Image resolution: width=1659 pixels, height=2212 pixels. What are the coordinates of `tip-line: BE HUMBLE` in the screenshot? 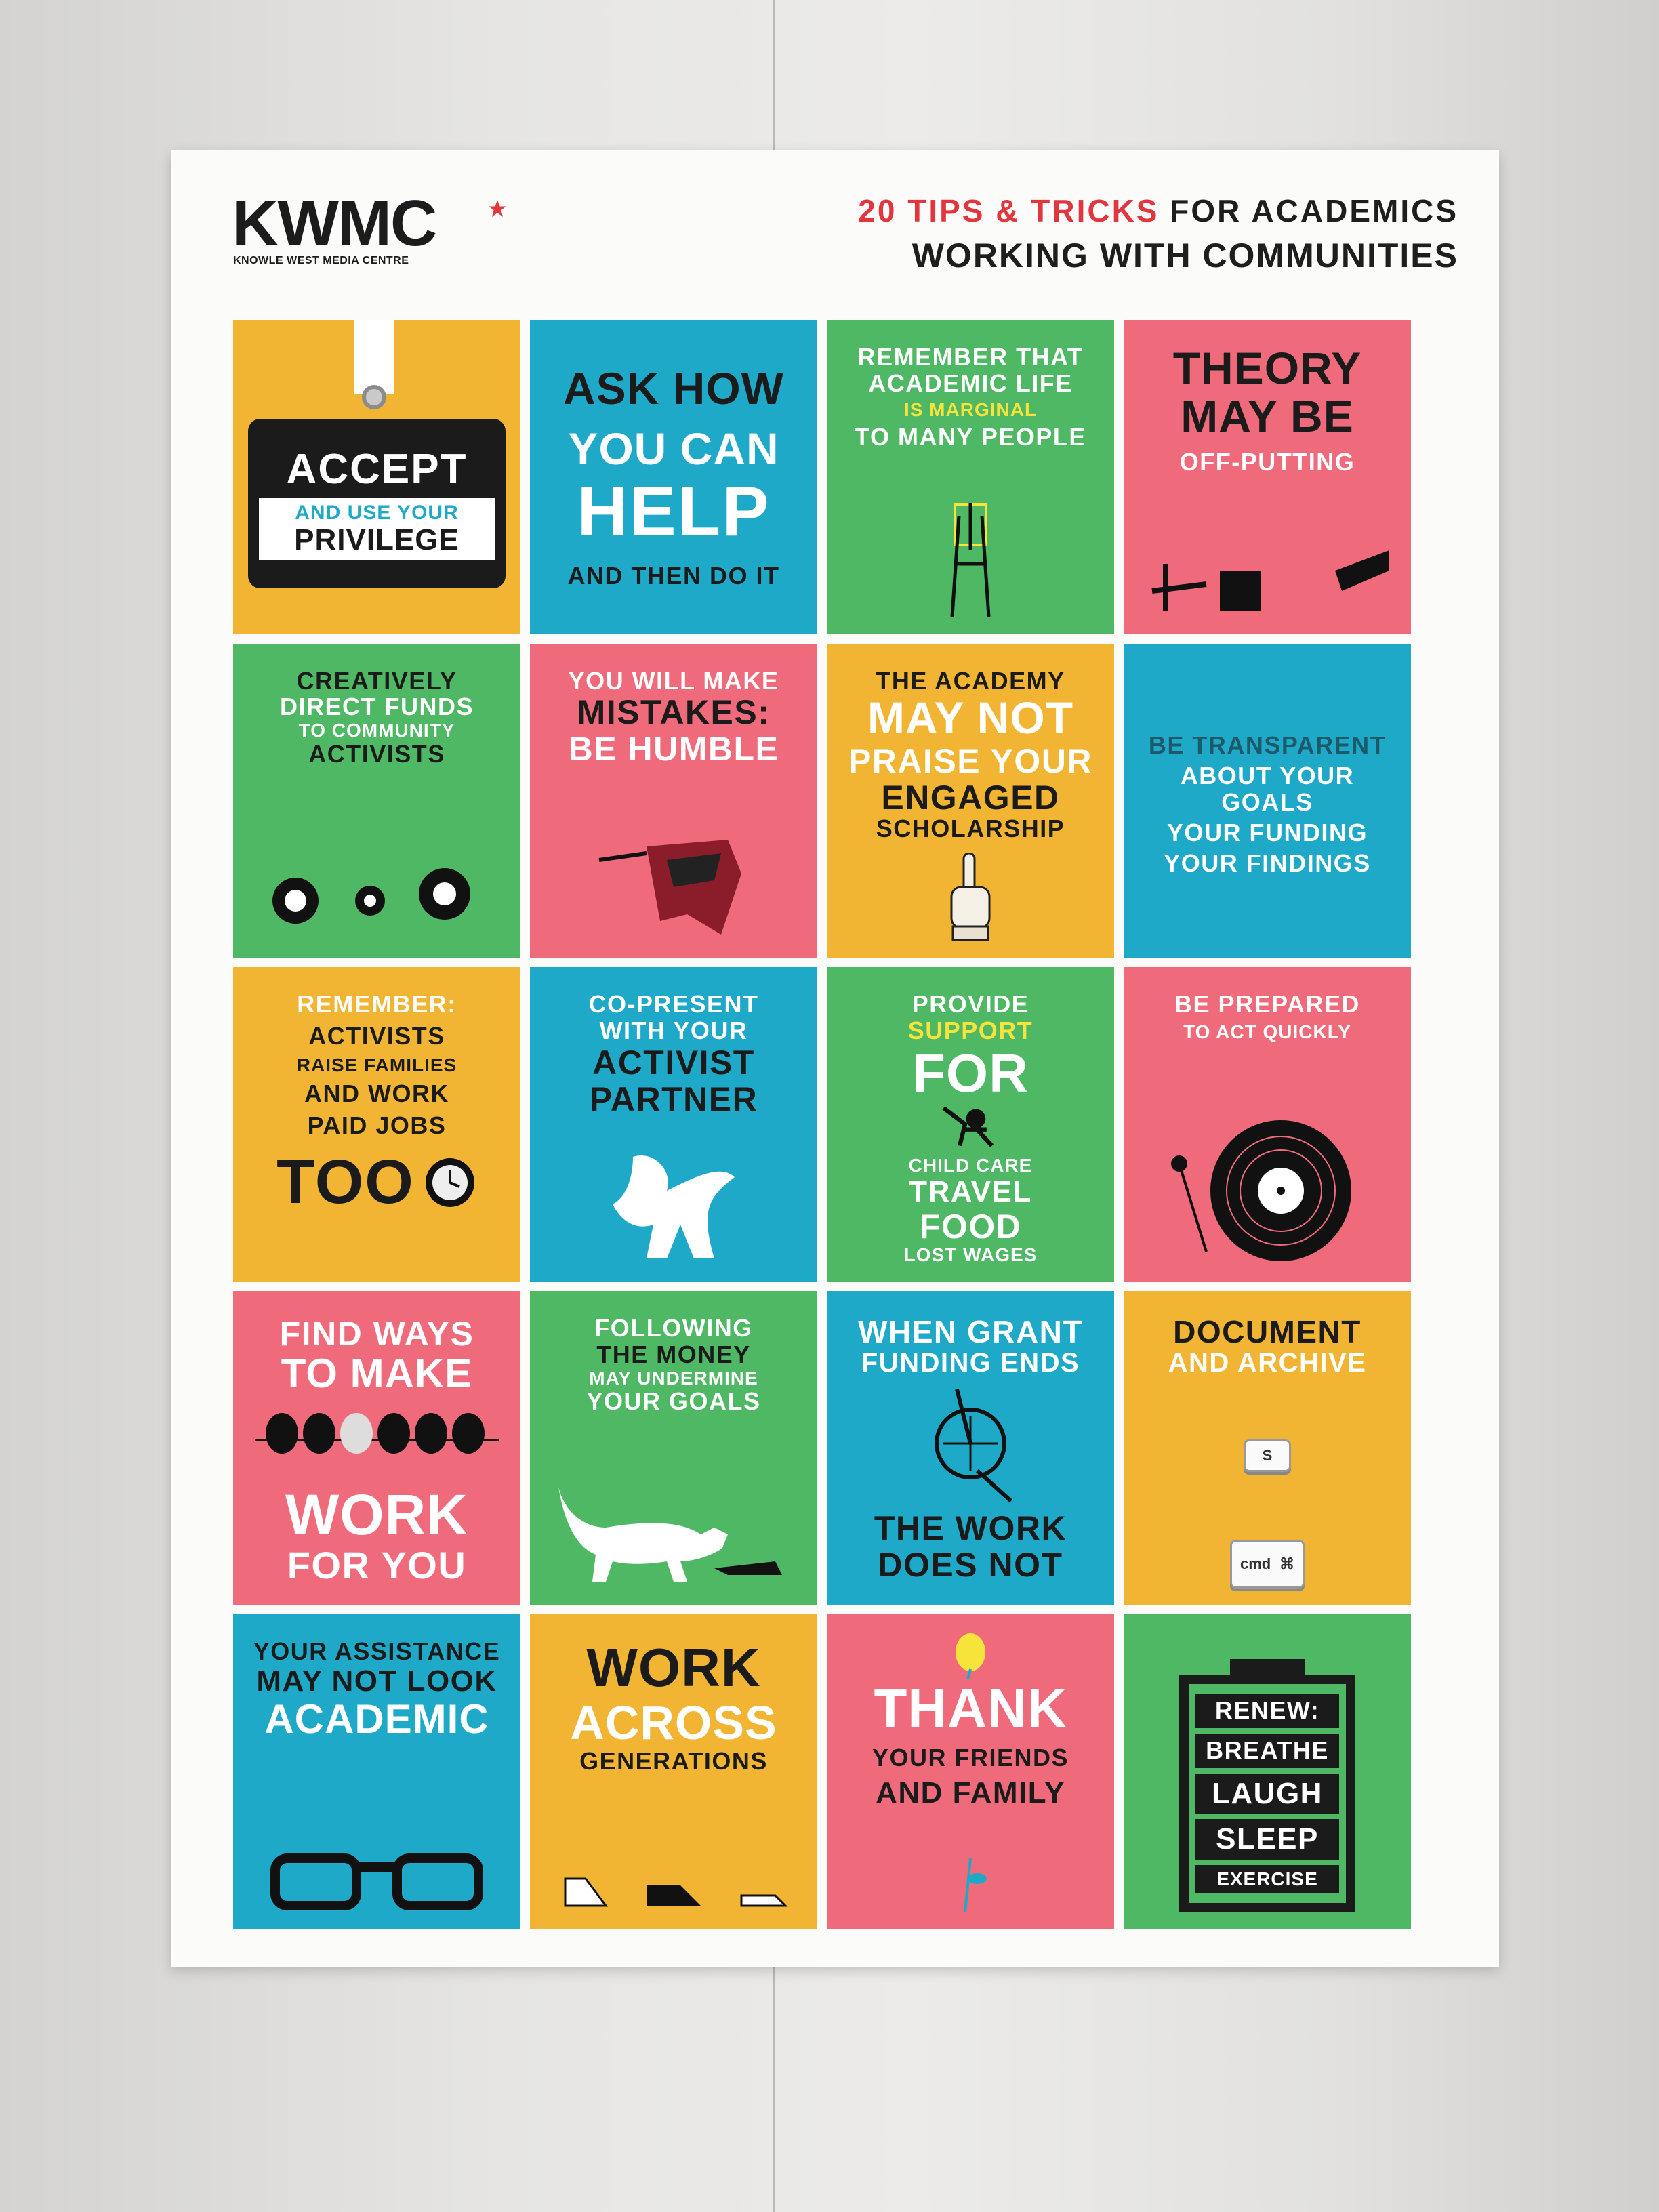 It's located at (673, 750).